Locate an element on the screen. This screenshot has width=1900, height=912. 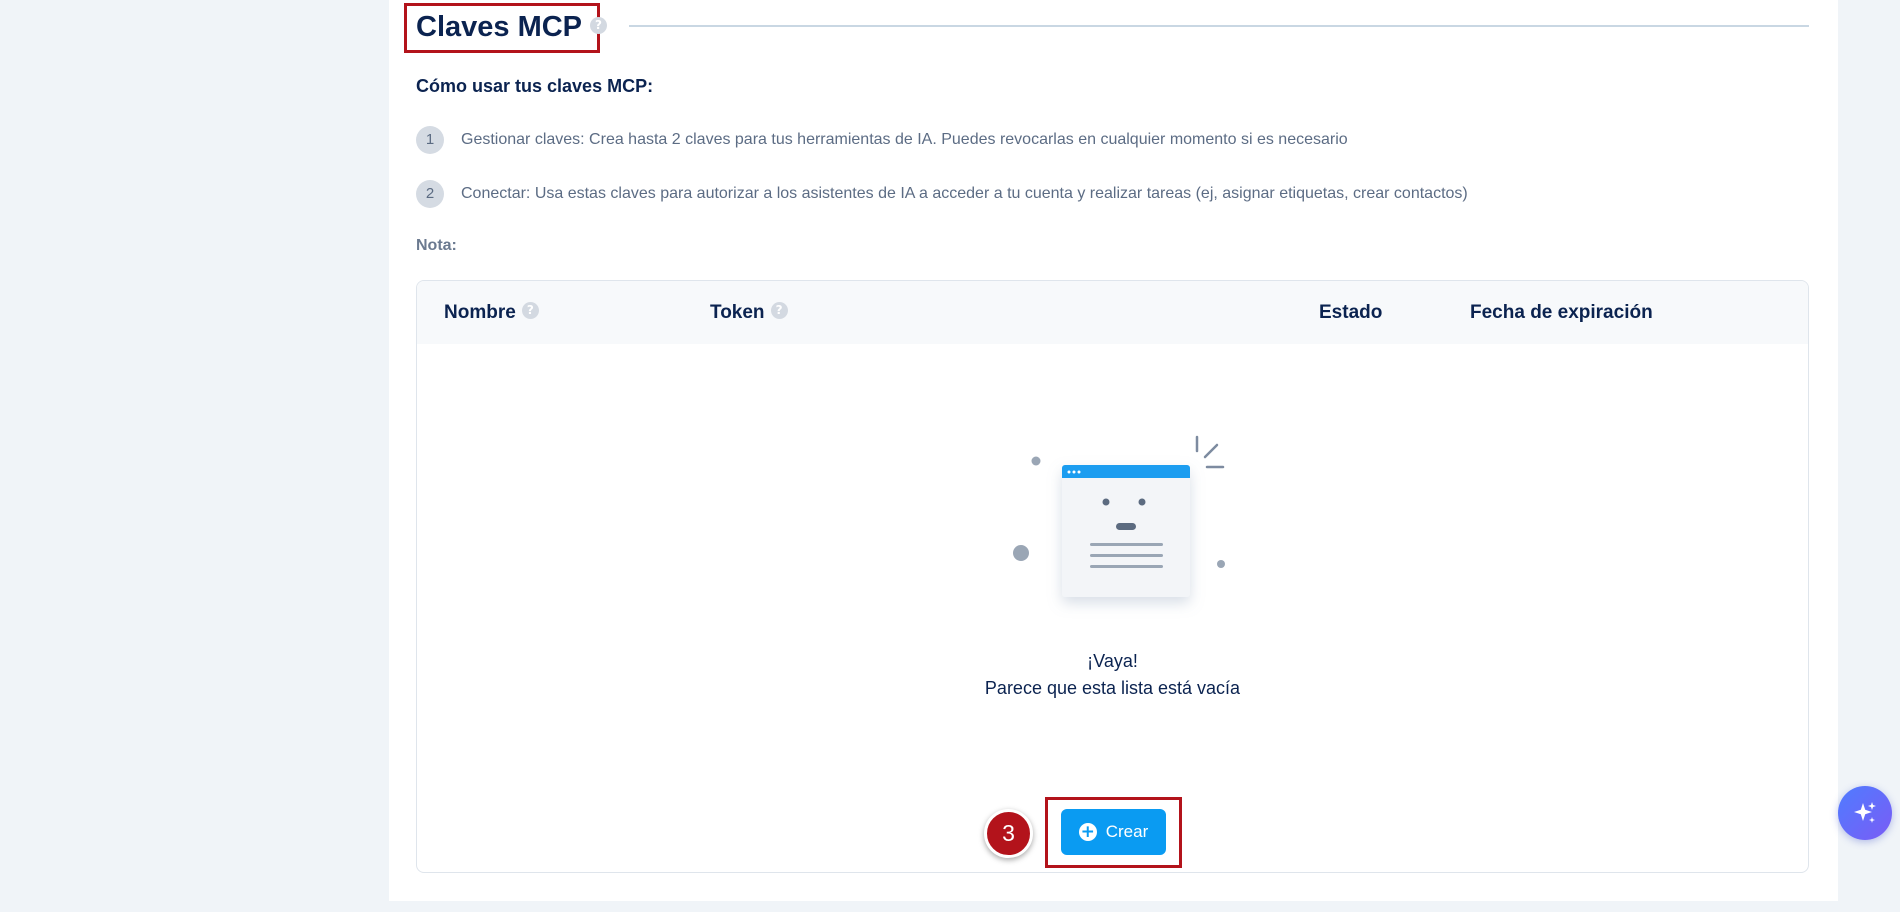
step-annotation-badge: 3 is located at coordinates (1008, 833).